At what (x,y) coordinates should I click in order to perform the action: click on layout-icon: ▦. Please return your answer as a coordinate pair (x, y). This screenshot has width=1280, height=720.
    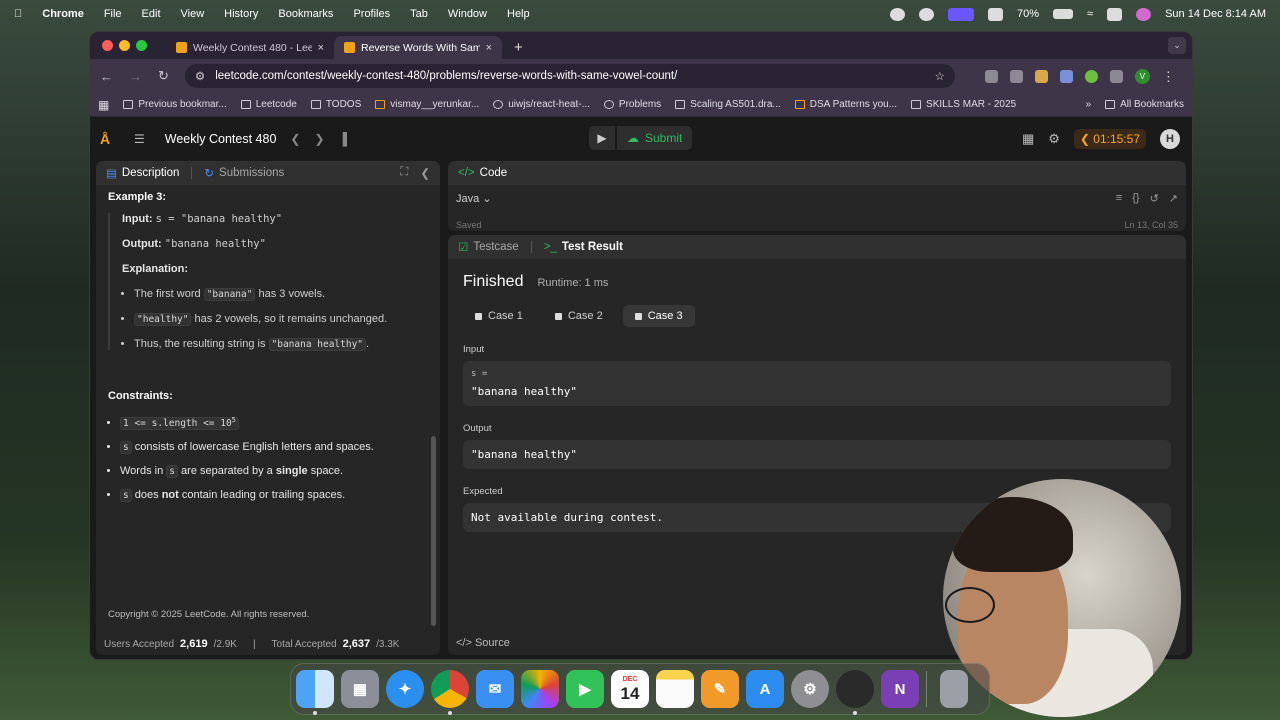
    Looking at the image, I should click on (1028, 139).